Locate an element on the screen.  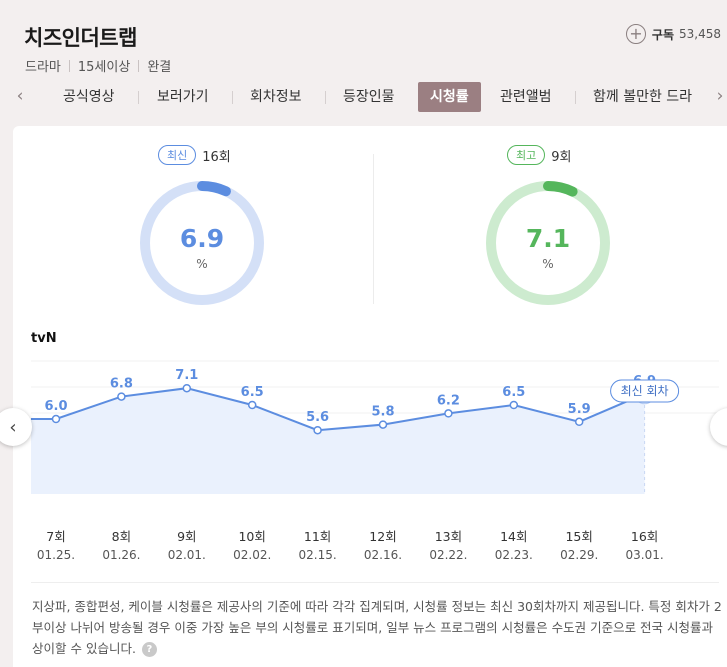
x-tick-date: 02.01. is located at coordinates (187, 555).